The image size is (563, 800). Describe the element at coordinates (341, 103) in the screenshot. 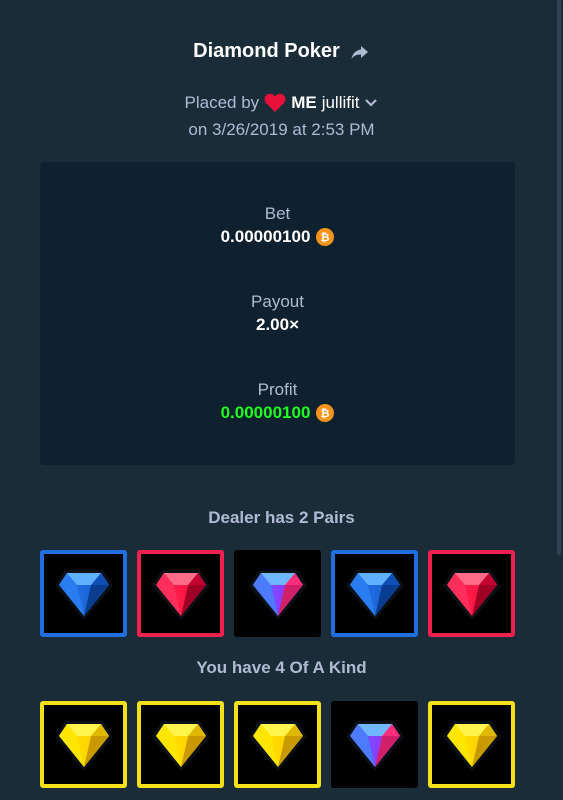

I see `username-link: jullifit` at that location.